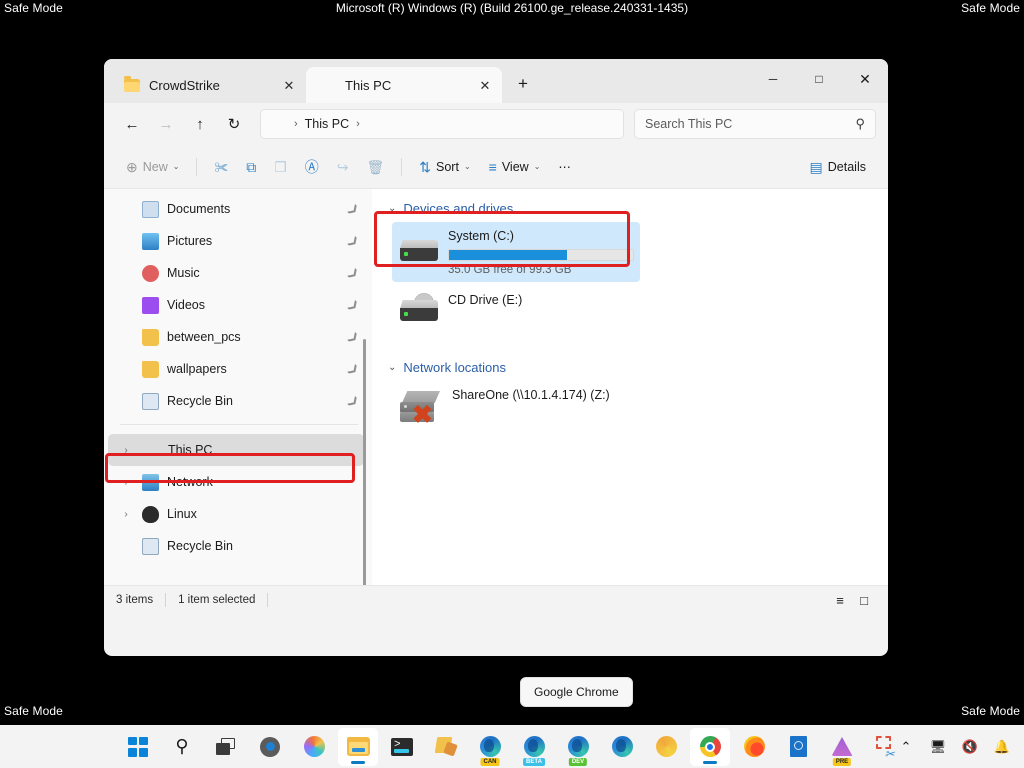 Image resolution: width=1024 pixels, height=768 pixels. I want to click on sidebar-divider, so click(239, 424).